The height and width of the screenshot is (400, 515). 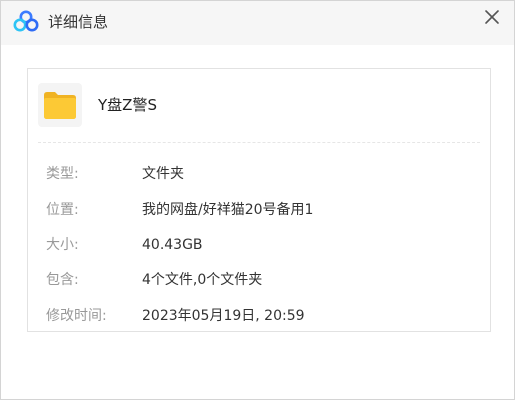 I want to click on divider, so click(x=259, y=142).